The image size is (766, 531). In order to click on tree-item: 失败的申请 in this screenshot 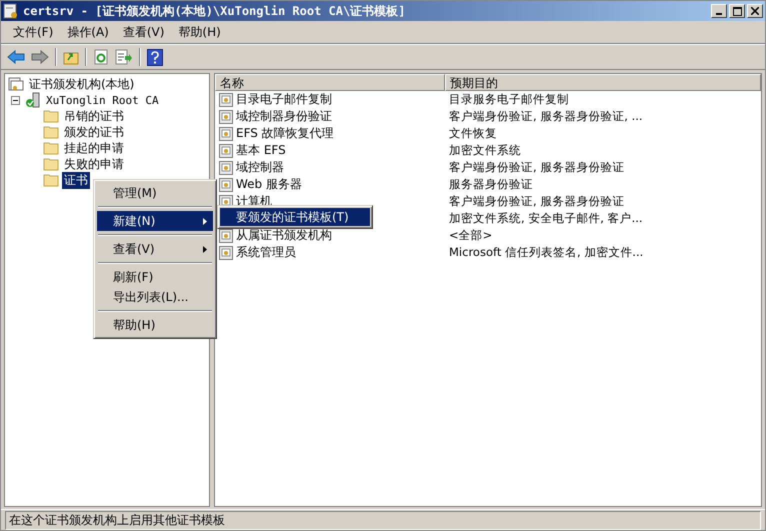, I will do `click(94, 164)`.